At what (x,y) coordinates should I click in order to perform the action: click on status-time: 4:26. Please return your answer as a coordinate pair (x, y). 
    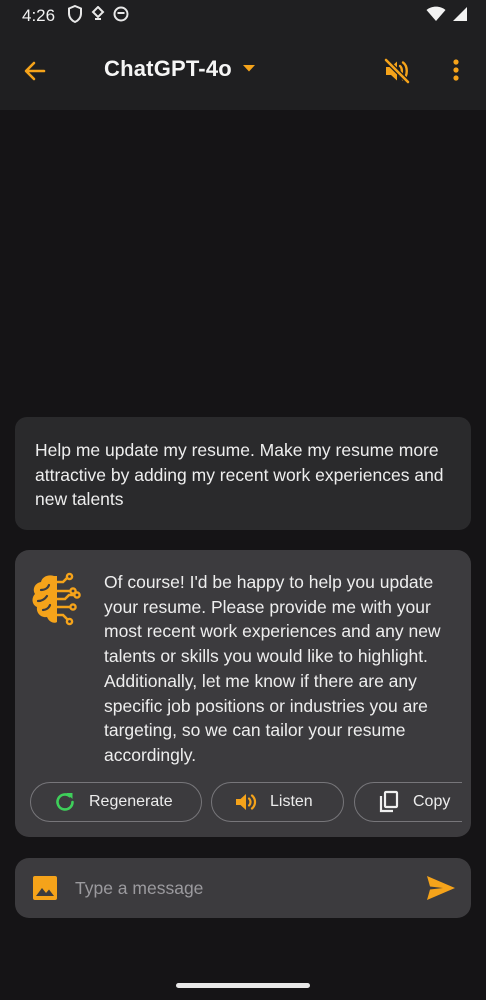
    Looking at the image, I should click on (39, 15).